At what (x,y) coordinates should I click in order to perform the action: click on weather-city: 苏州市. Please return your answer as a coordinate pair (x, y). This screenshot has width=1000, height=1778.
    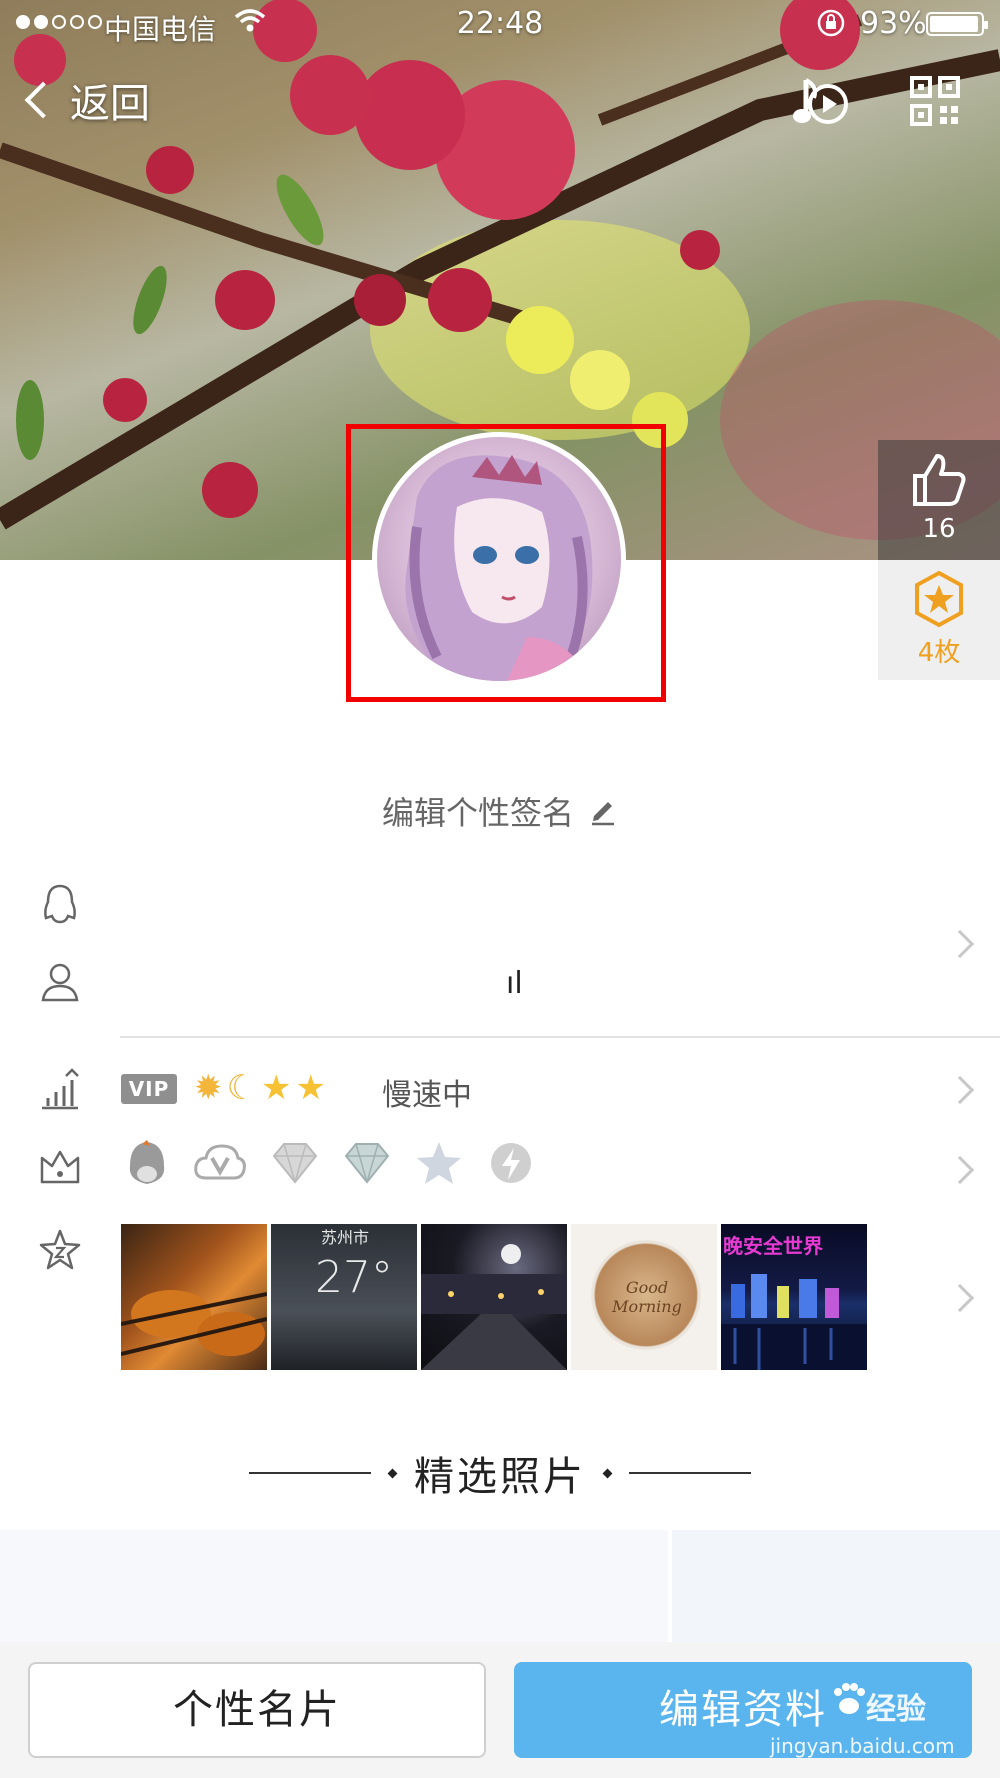
    Looking at the image, I should click on (345, 1237).